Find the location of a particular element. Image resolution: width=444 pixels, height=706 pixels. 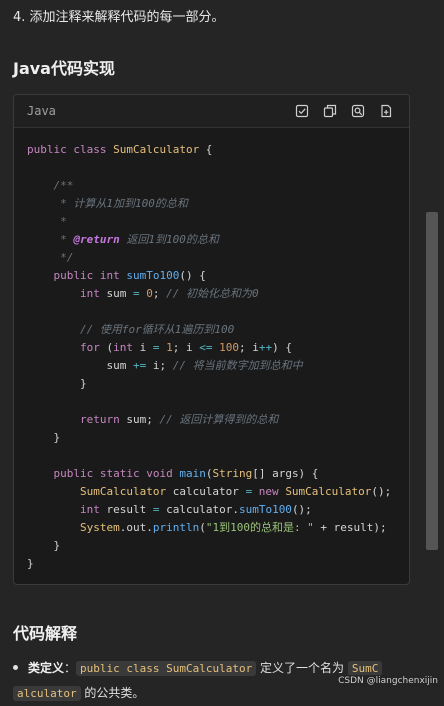

code-tools is located at coordinates (344, 111).